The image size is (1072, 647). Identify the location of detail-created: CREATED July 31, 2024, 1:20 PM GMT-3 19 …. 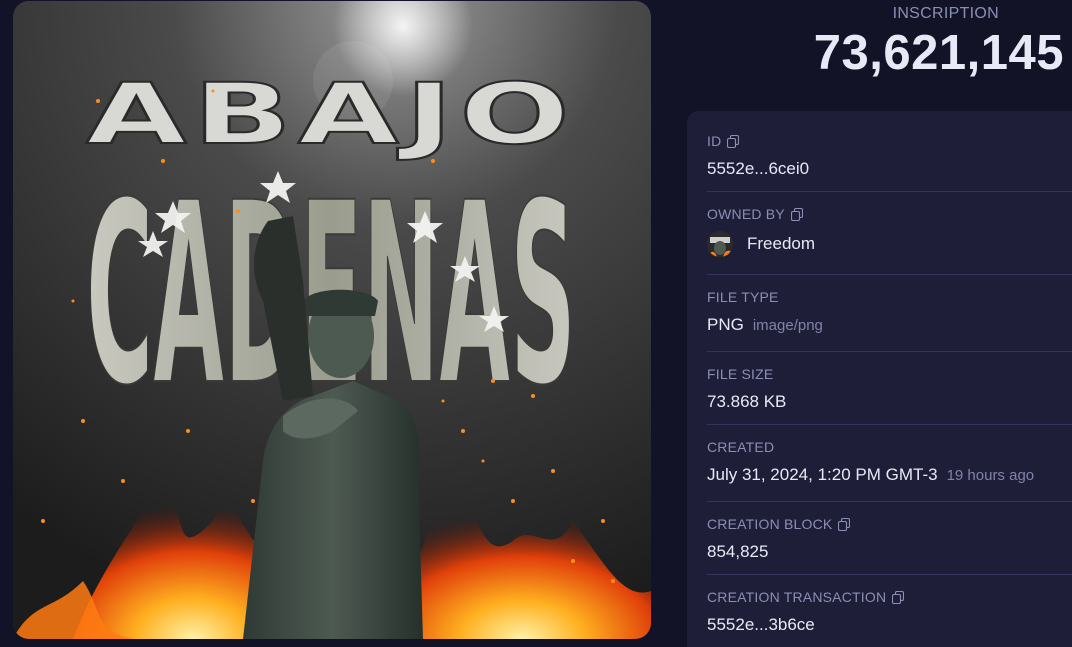
(889, 461).